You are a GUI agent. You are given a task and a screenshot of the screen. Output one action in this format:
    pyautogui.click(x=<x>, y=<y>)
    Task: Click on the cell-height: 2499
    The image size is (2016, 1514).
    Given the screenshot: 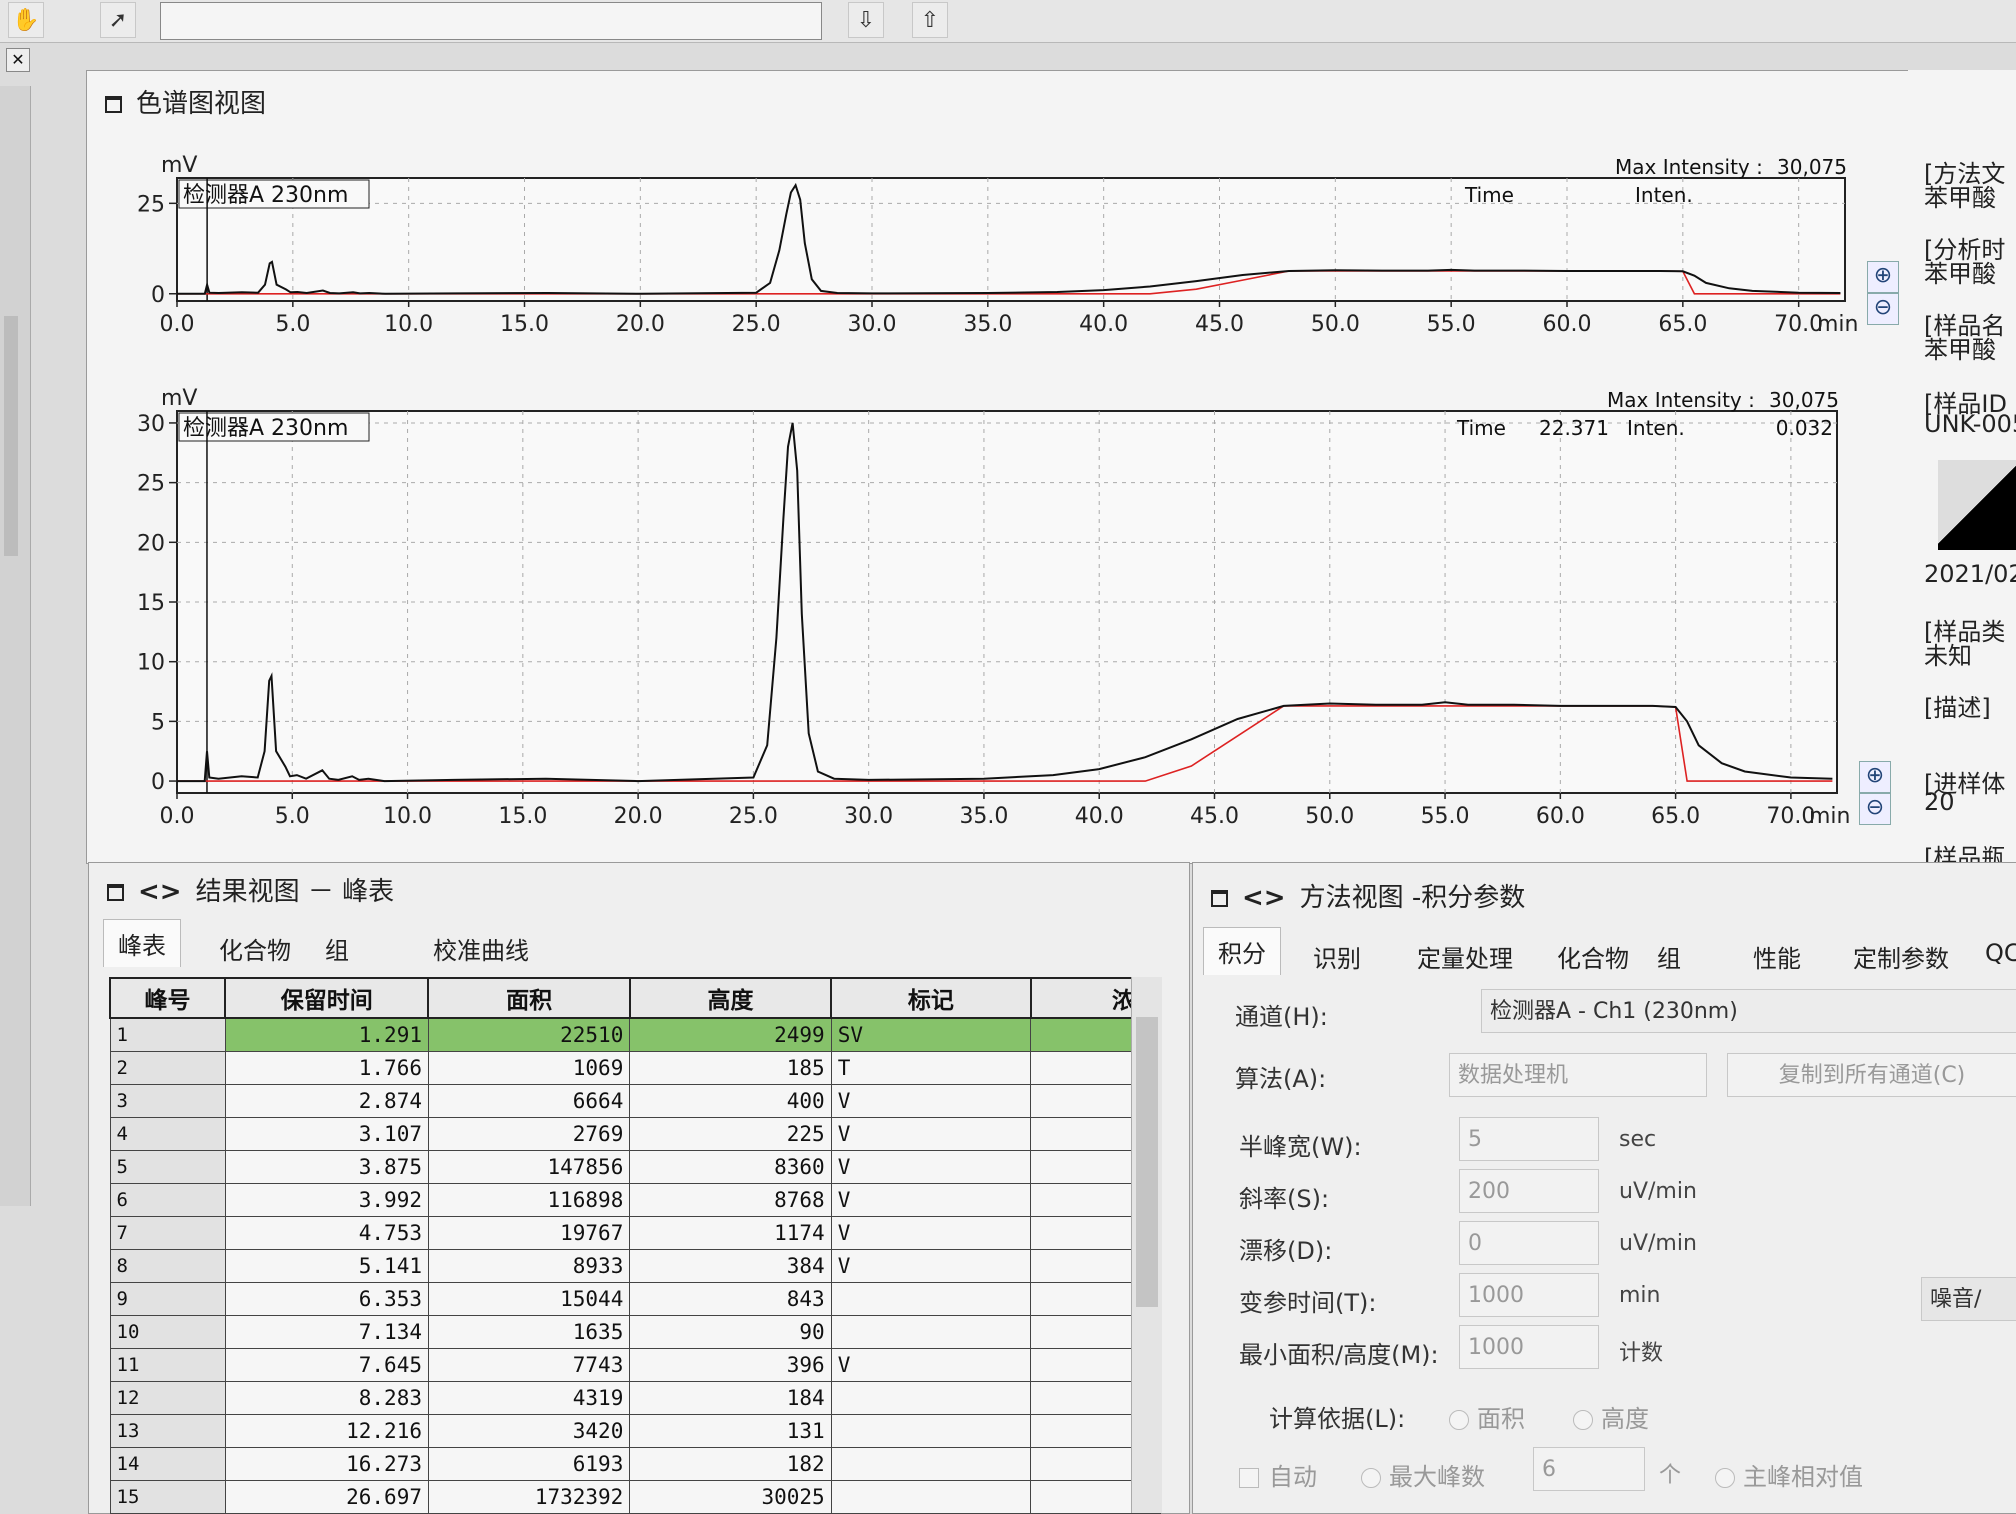 What is the action you would take?
    pyautogui.click(x=730, y=1034)
    